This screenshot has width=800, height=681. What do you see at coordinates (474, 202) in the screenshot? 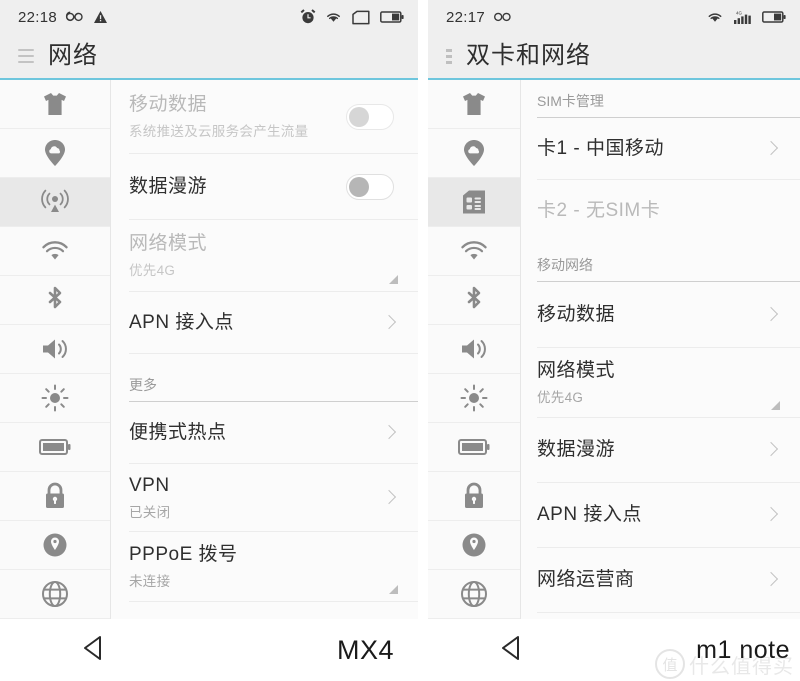
I see `sidebar-item-dual-sim` at bounding box center [474, 202].